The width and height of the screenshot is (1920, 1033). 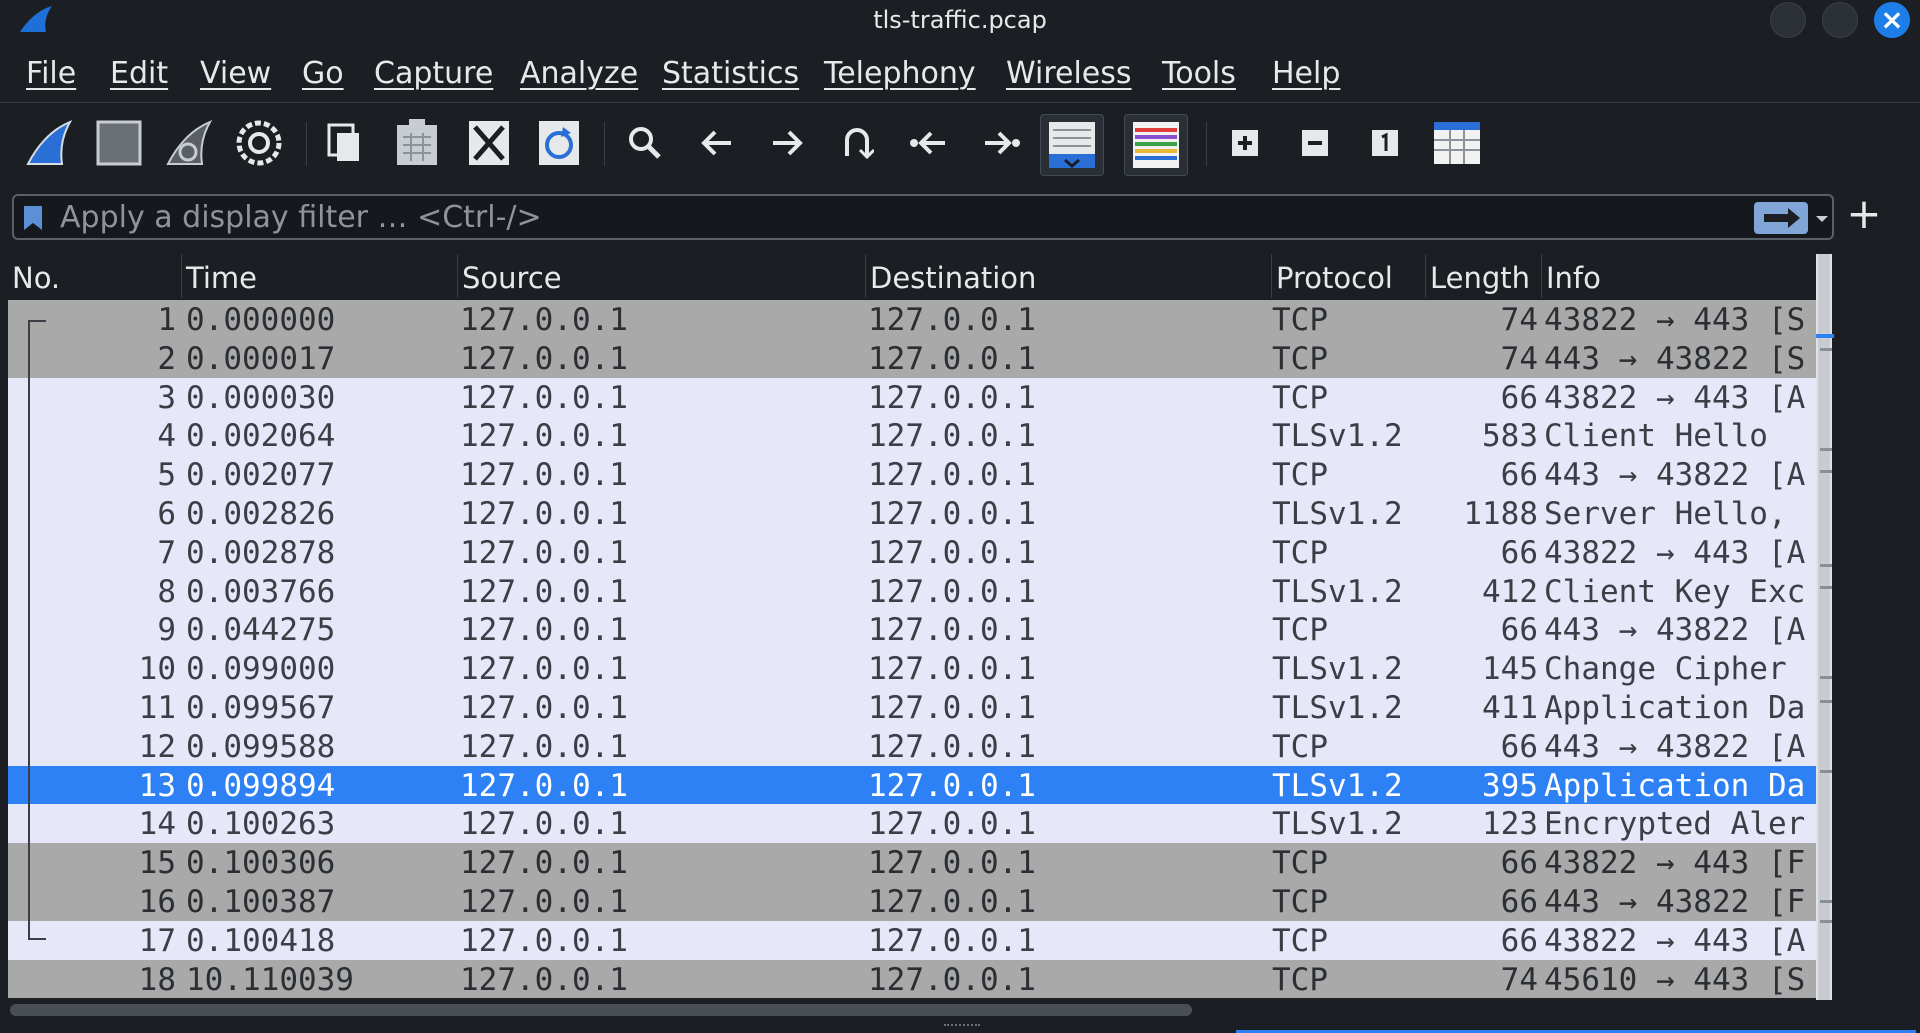 What do you see at coordinates (323, 73) in the screenshot?
I see `menu-go: Go` at bounding box center [323, 73].